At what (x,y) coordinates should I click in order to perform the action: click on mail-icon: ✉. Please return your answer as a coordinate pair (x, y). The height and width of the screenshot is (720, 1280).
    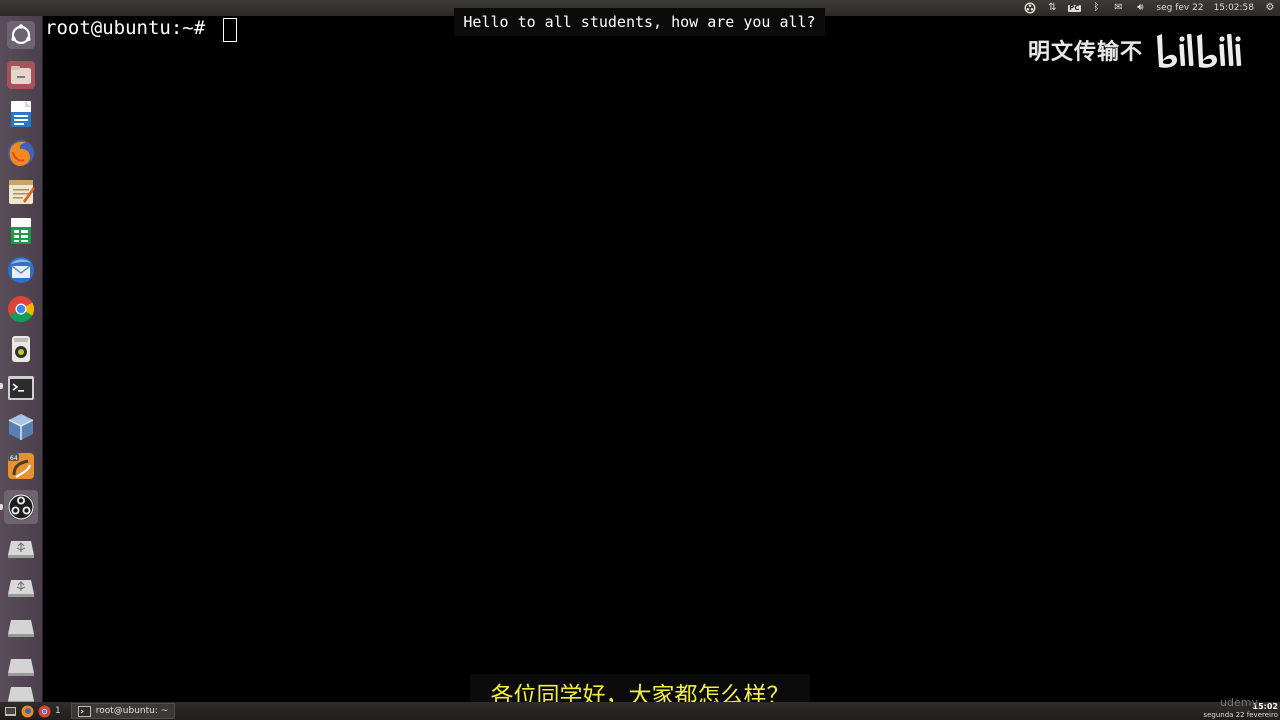
    Looking at the image, I should click on (1118, 8).